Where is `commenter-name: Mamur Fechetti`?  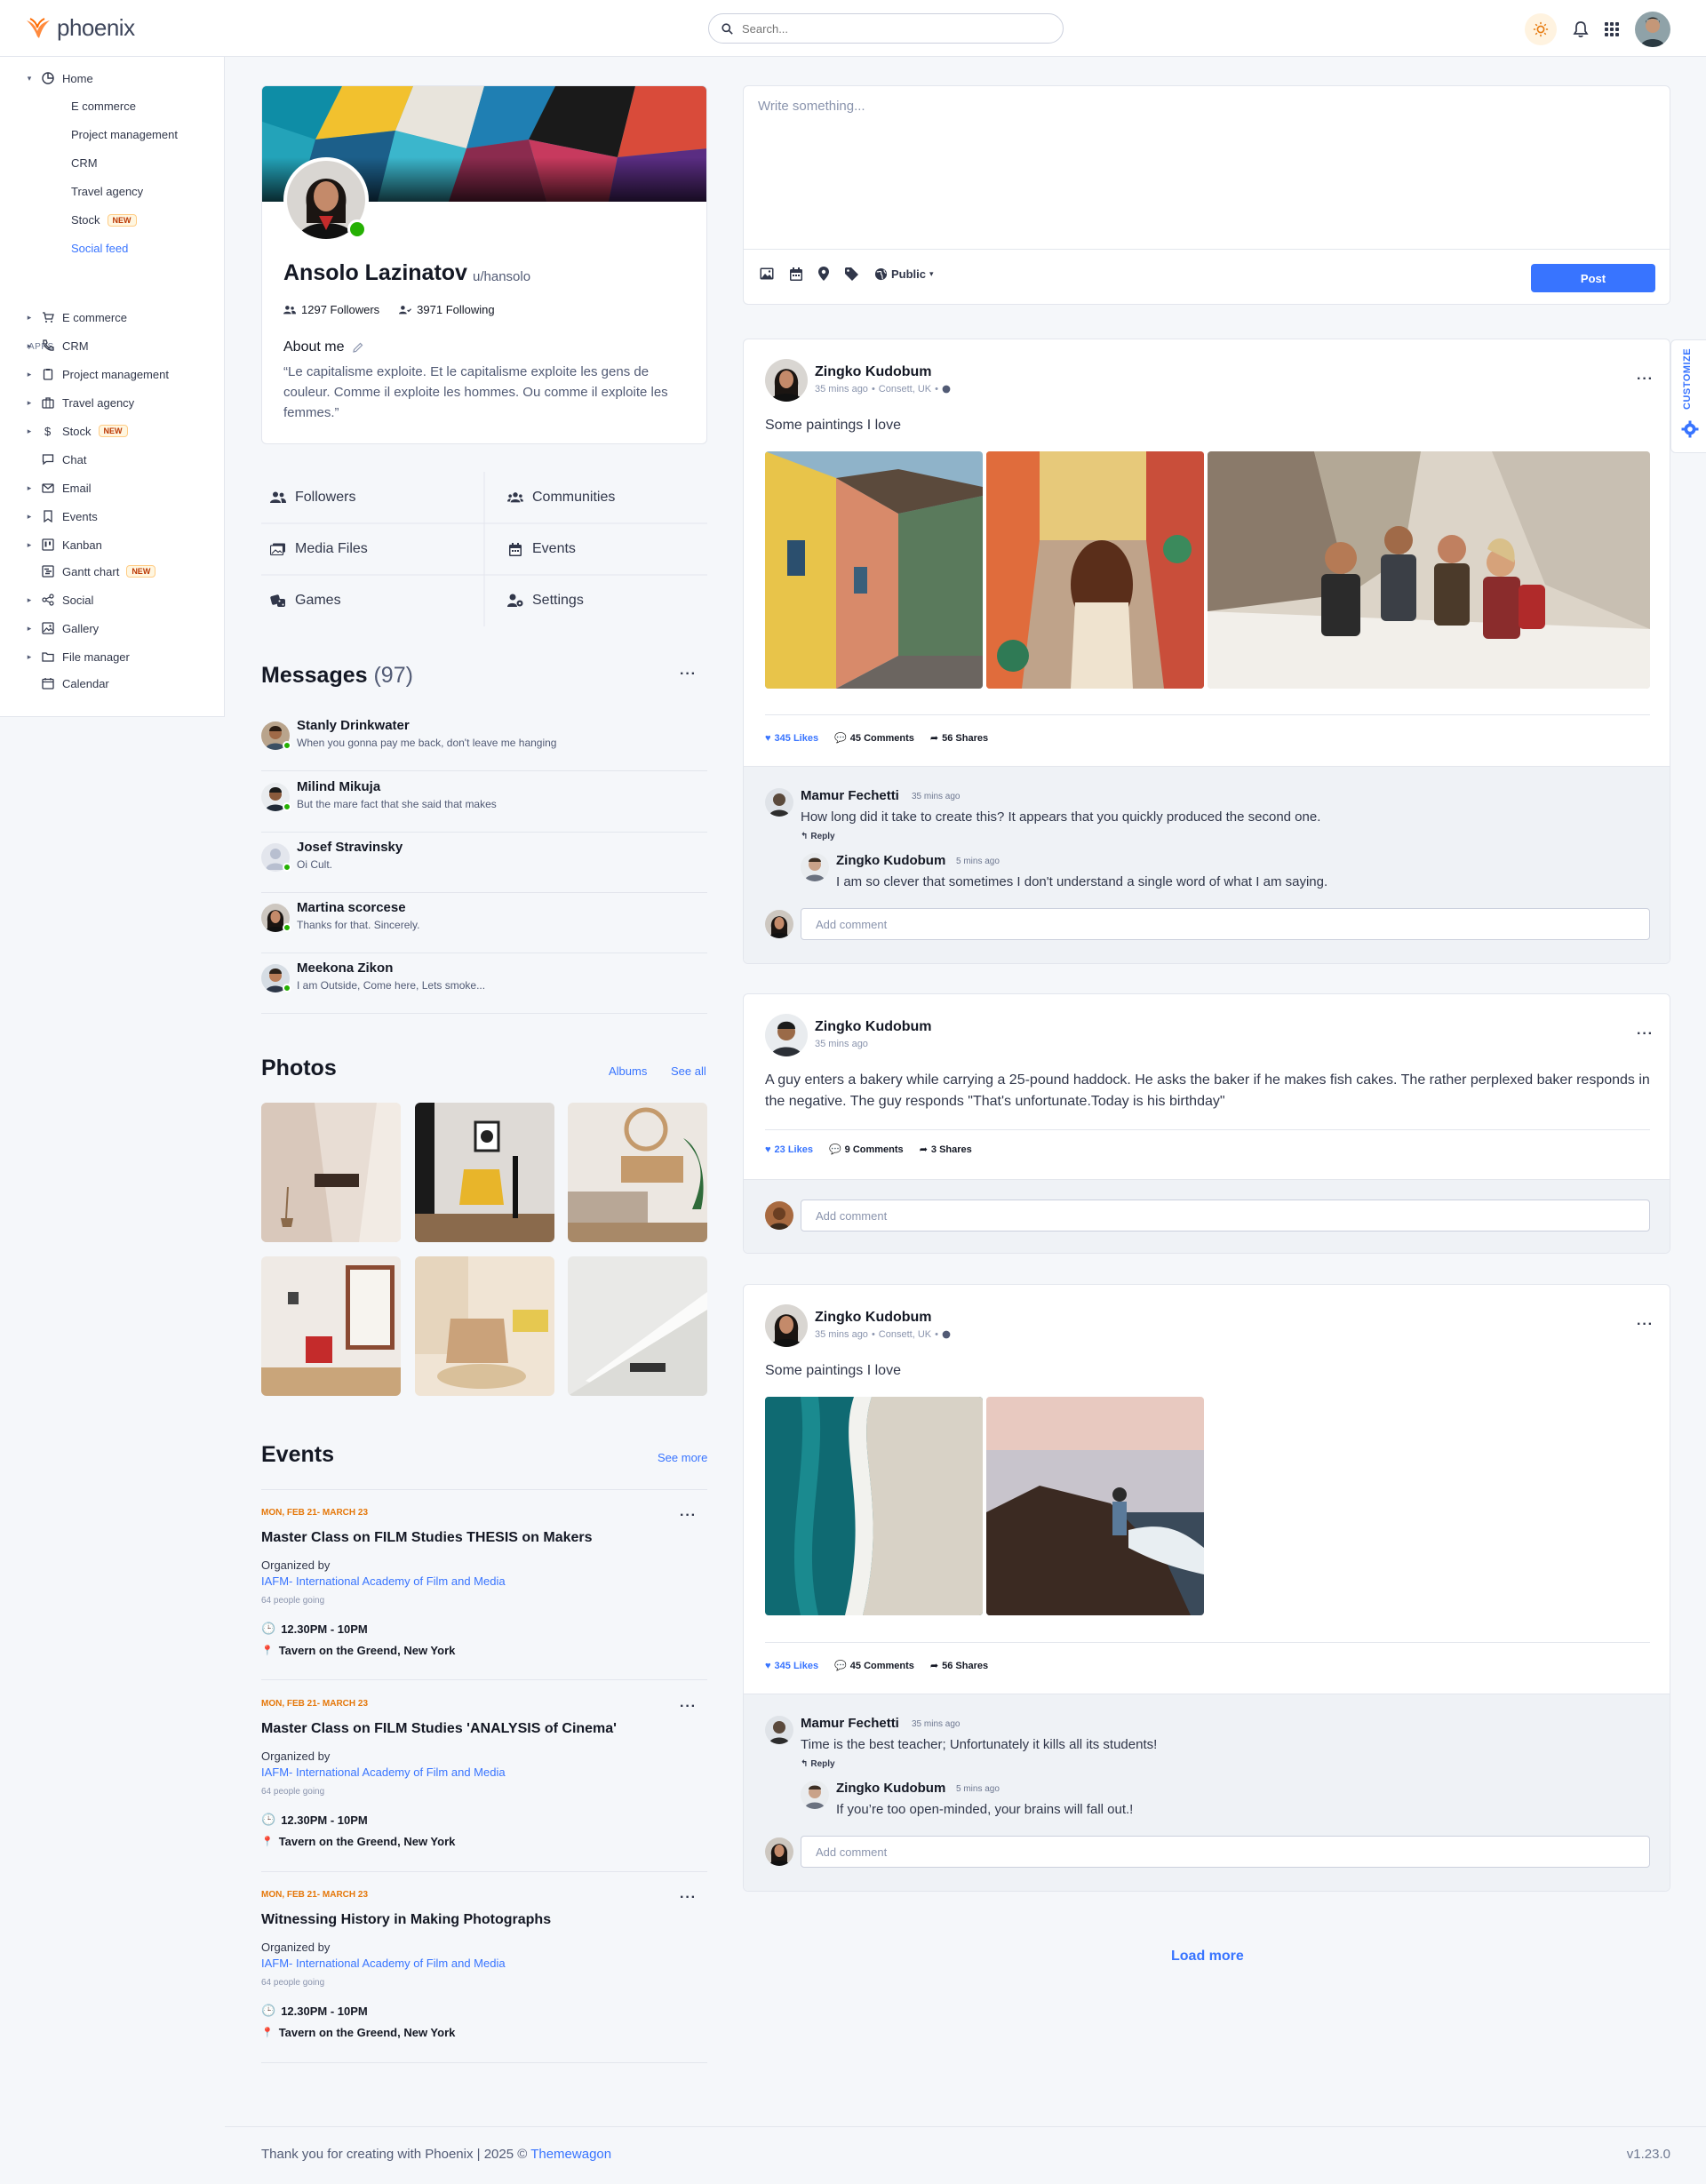
commenter-name: Mamur Fechetti is located at coordinates (850, 796).